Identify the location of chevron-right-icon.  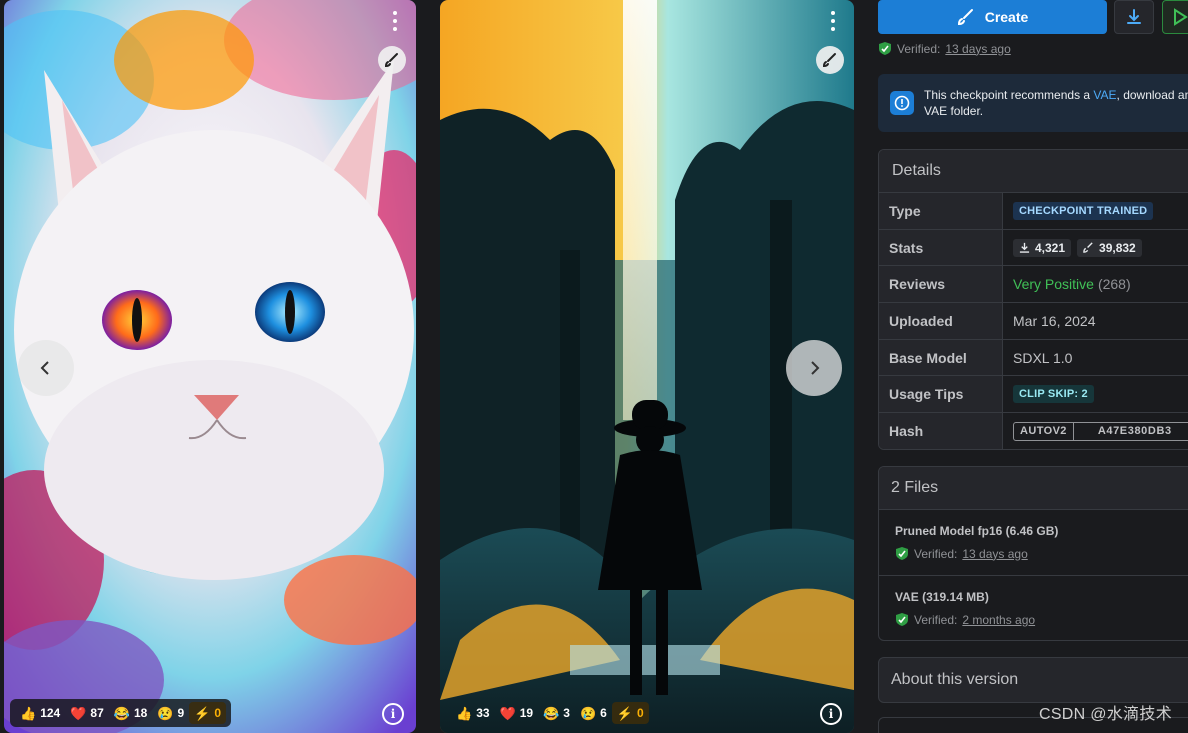
(814, 368).